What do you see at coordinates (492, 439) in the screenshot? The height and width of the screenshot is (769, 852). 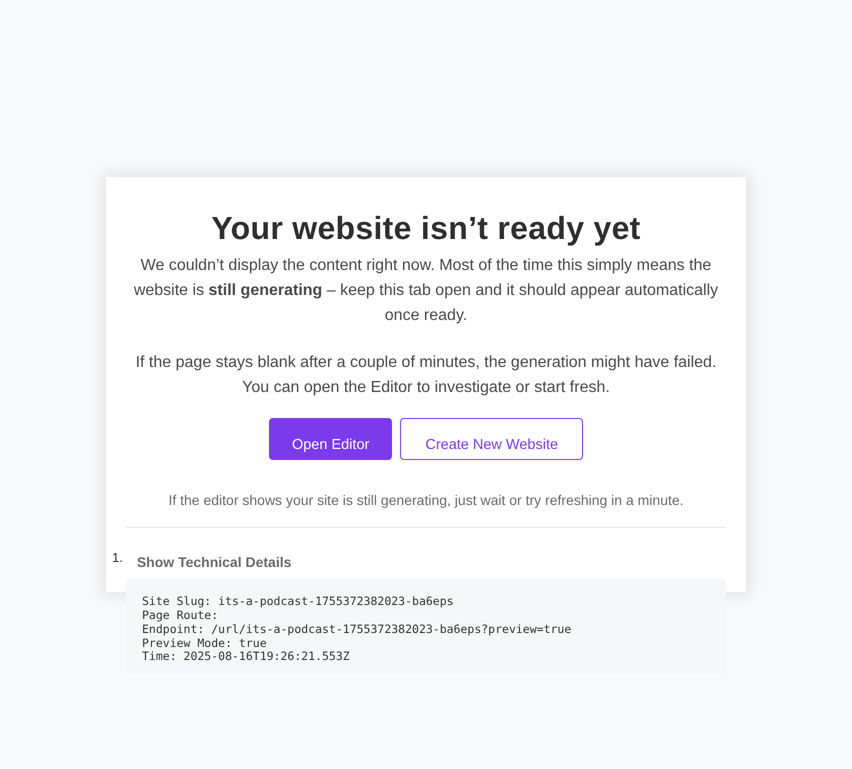 I see `create-website-button: Create New Website` at bounding box center [492, 439].